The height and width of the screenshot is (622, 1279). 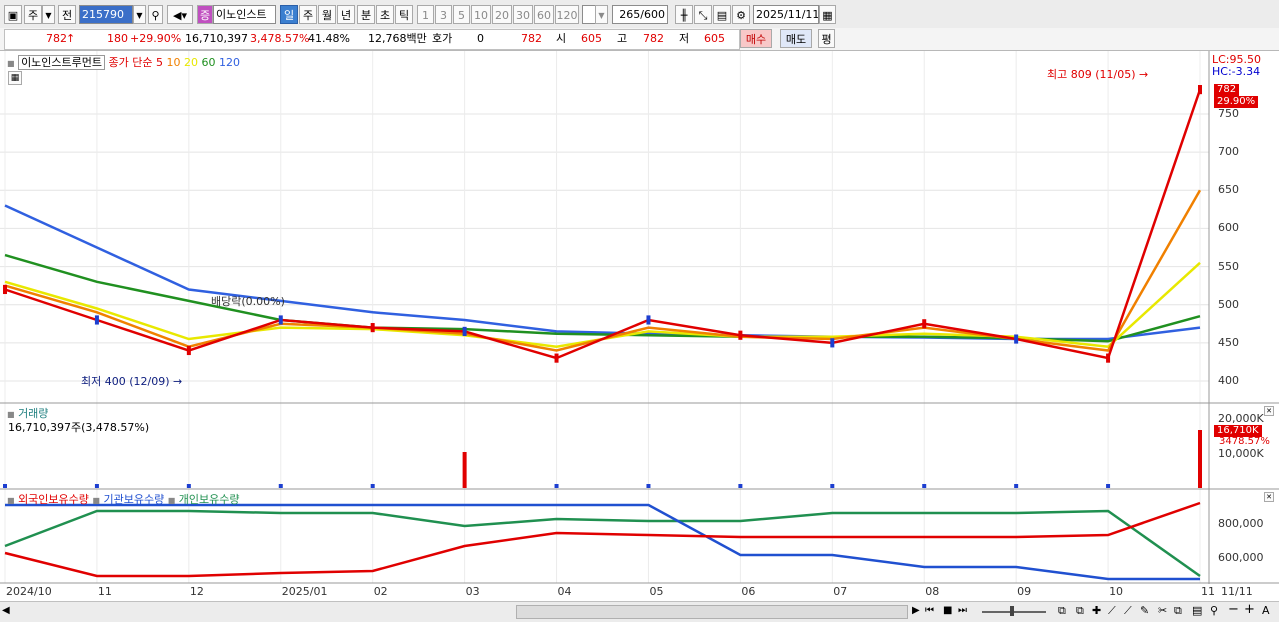 I want to click on first-page-icon: ⏮, so click(x=929, y=610).